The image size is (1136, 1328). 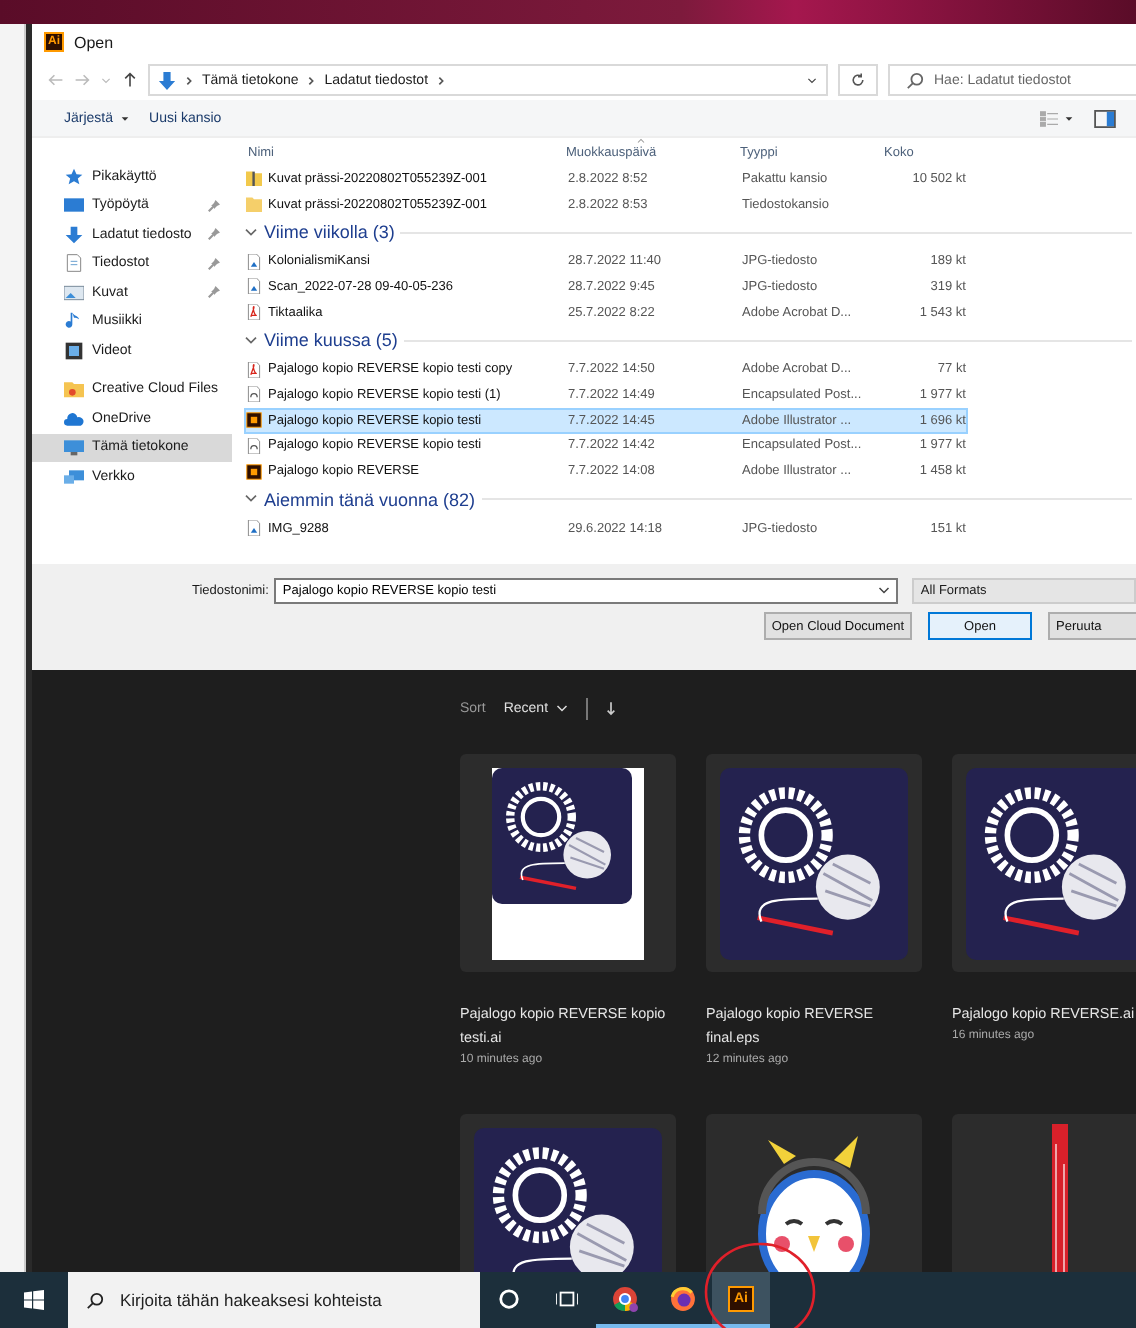 I want to click on task-view-icon, so click(x=567, y=1298).